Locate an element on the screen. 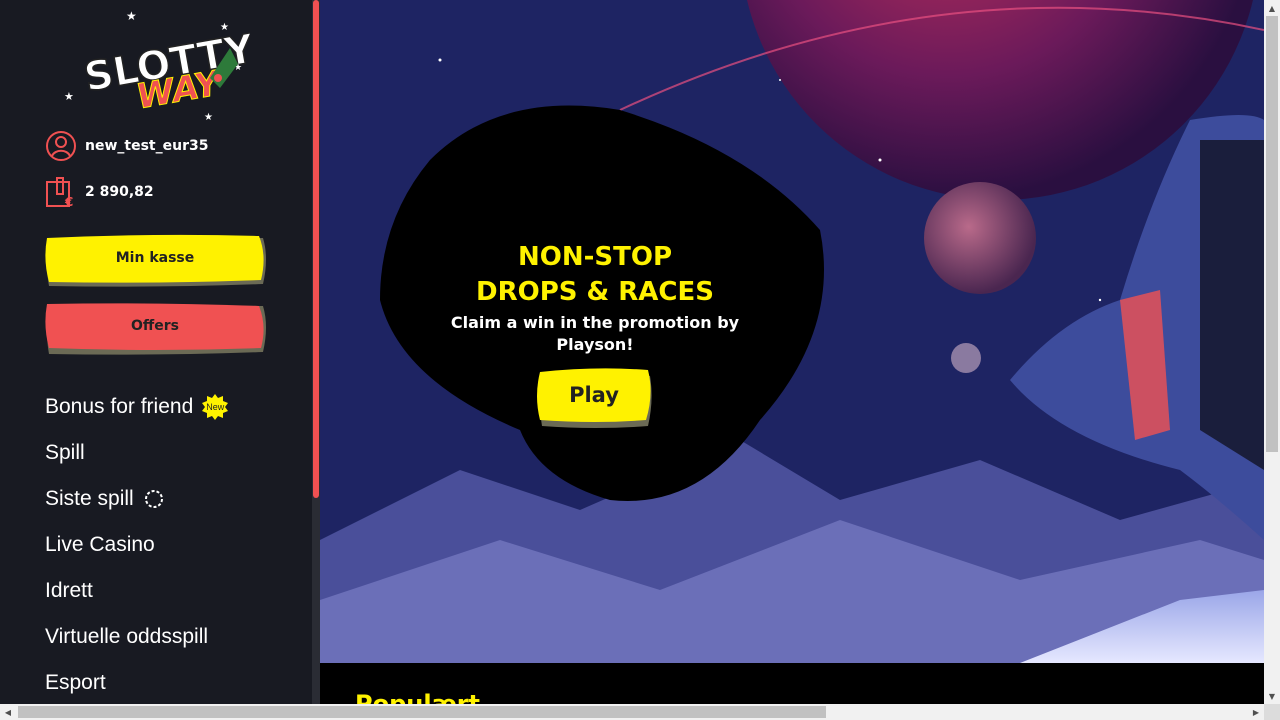 The height and width of the screenshot is (720, 1280). wallet-euro-icon: € is located at coordinates (59, 192).